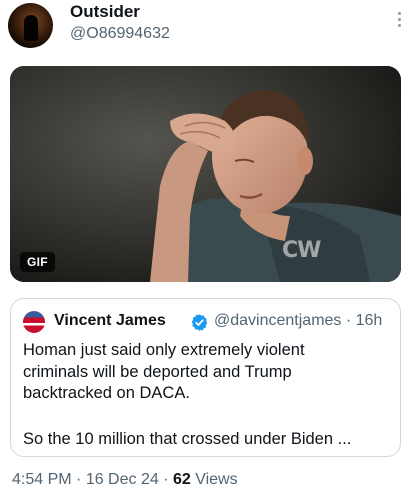  Describe the element at coordinates (120, 34) in the screenshot. I see `post-handle: @O86994632` at that location.